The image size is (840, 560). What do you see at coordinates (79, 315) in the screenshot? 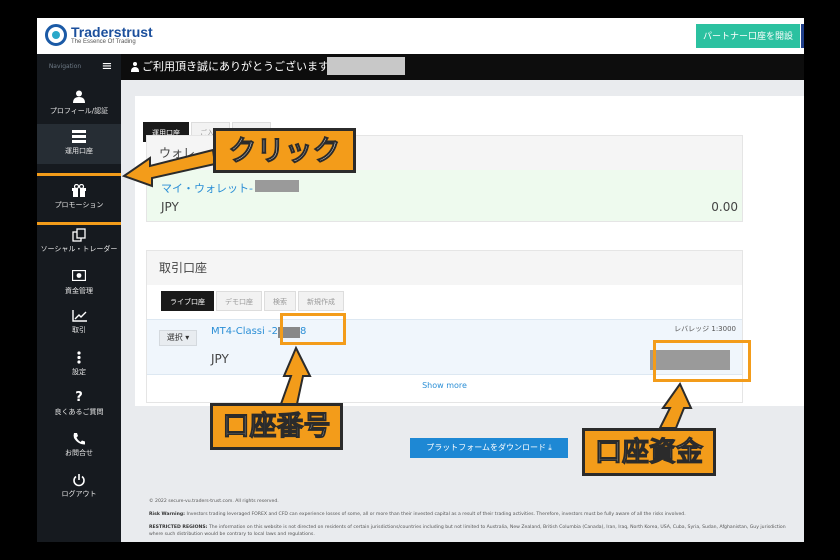
I see `chart-icon` at bounding box center [79, 315].